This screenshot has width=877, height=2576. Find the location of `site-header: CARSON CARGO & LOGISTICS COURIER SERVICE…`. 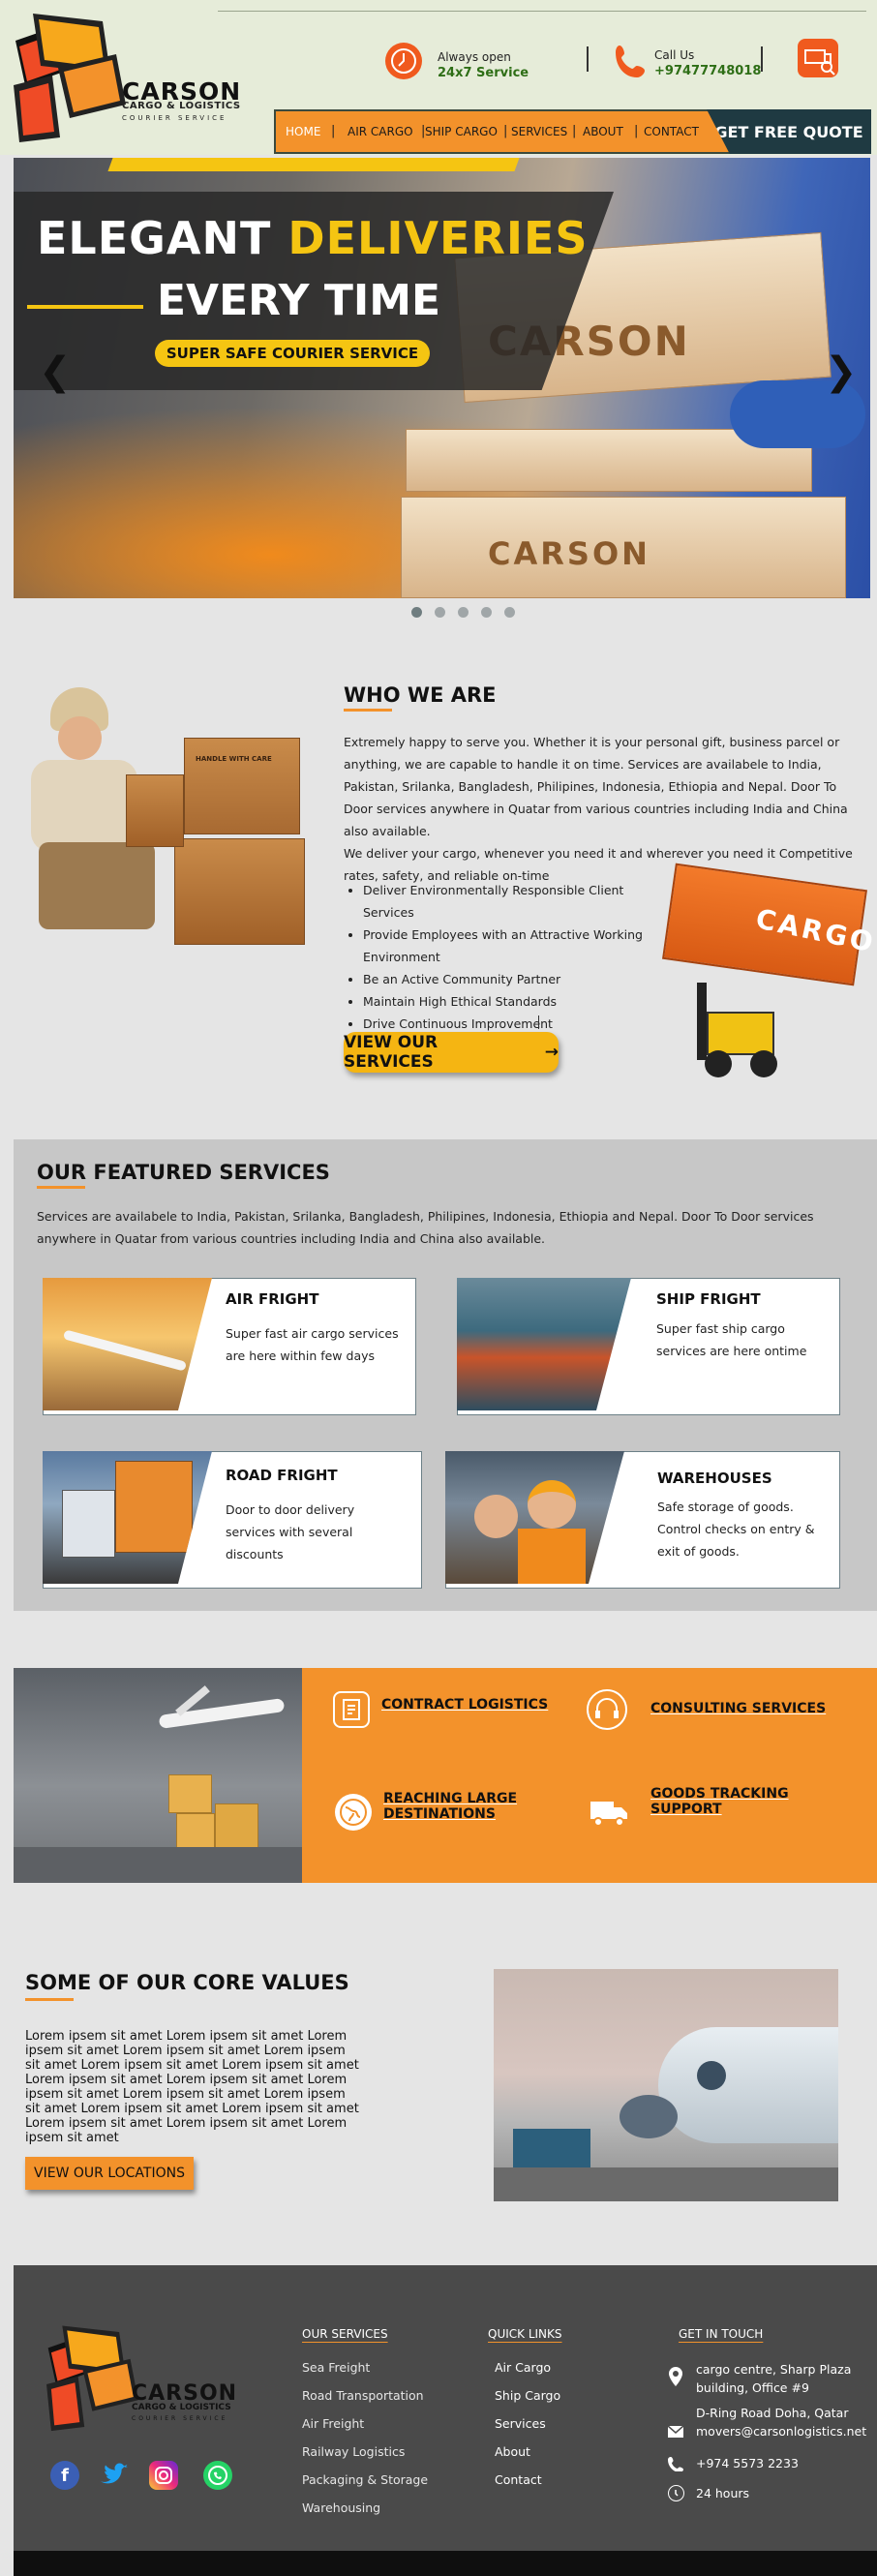

site-header: CARSON CARGO & LOGISTICS COURIER SERVICE… is located at coordinates (438, 77).